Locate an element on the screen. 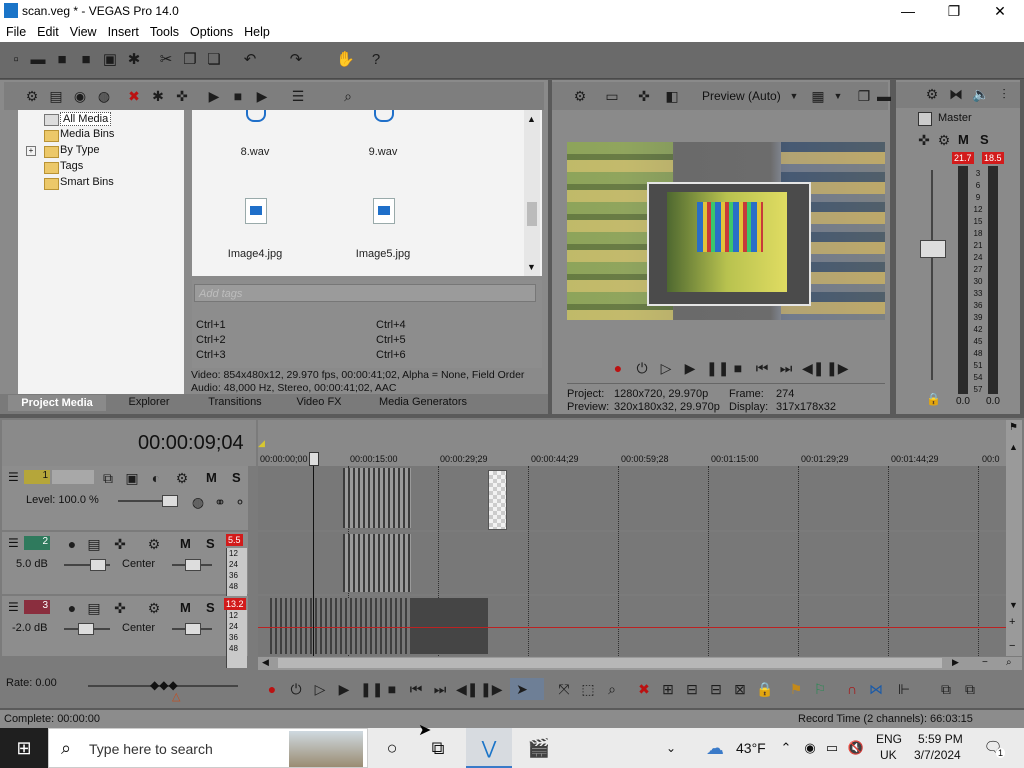 The width and height of the screenshot is (1024, 768). edit-tool-icon: ✋ is located at coordinates (345, 60).